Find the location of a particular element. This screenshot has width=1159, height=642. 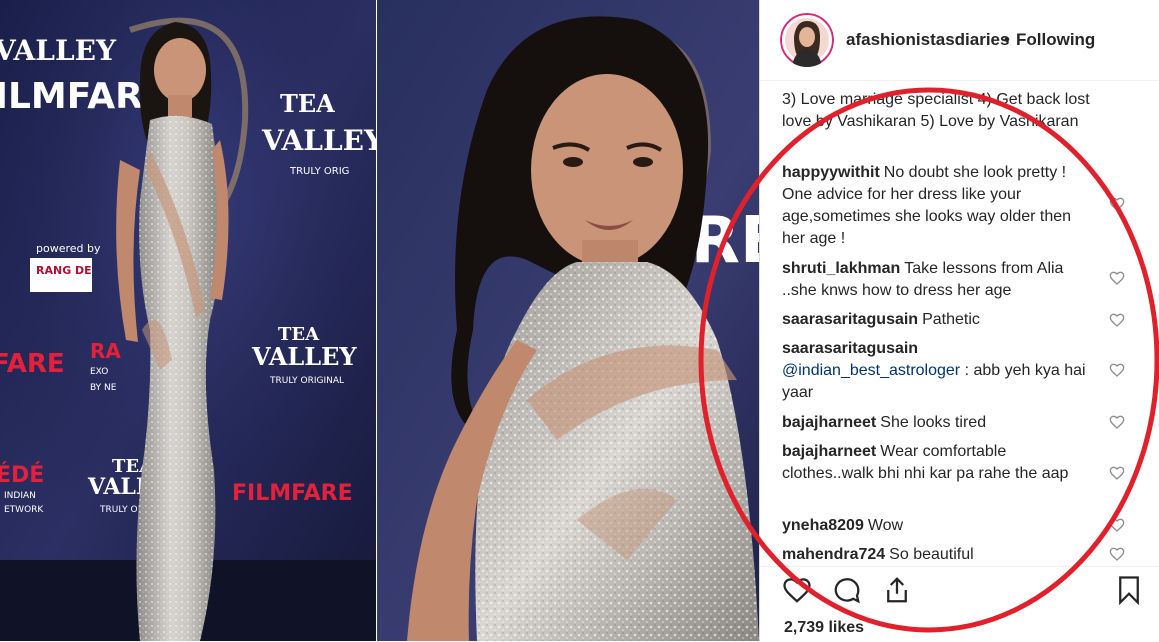

avatar-image is located at coordinates (807, 40).